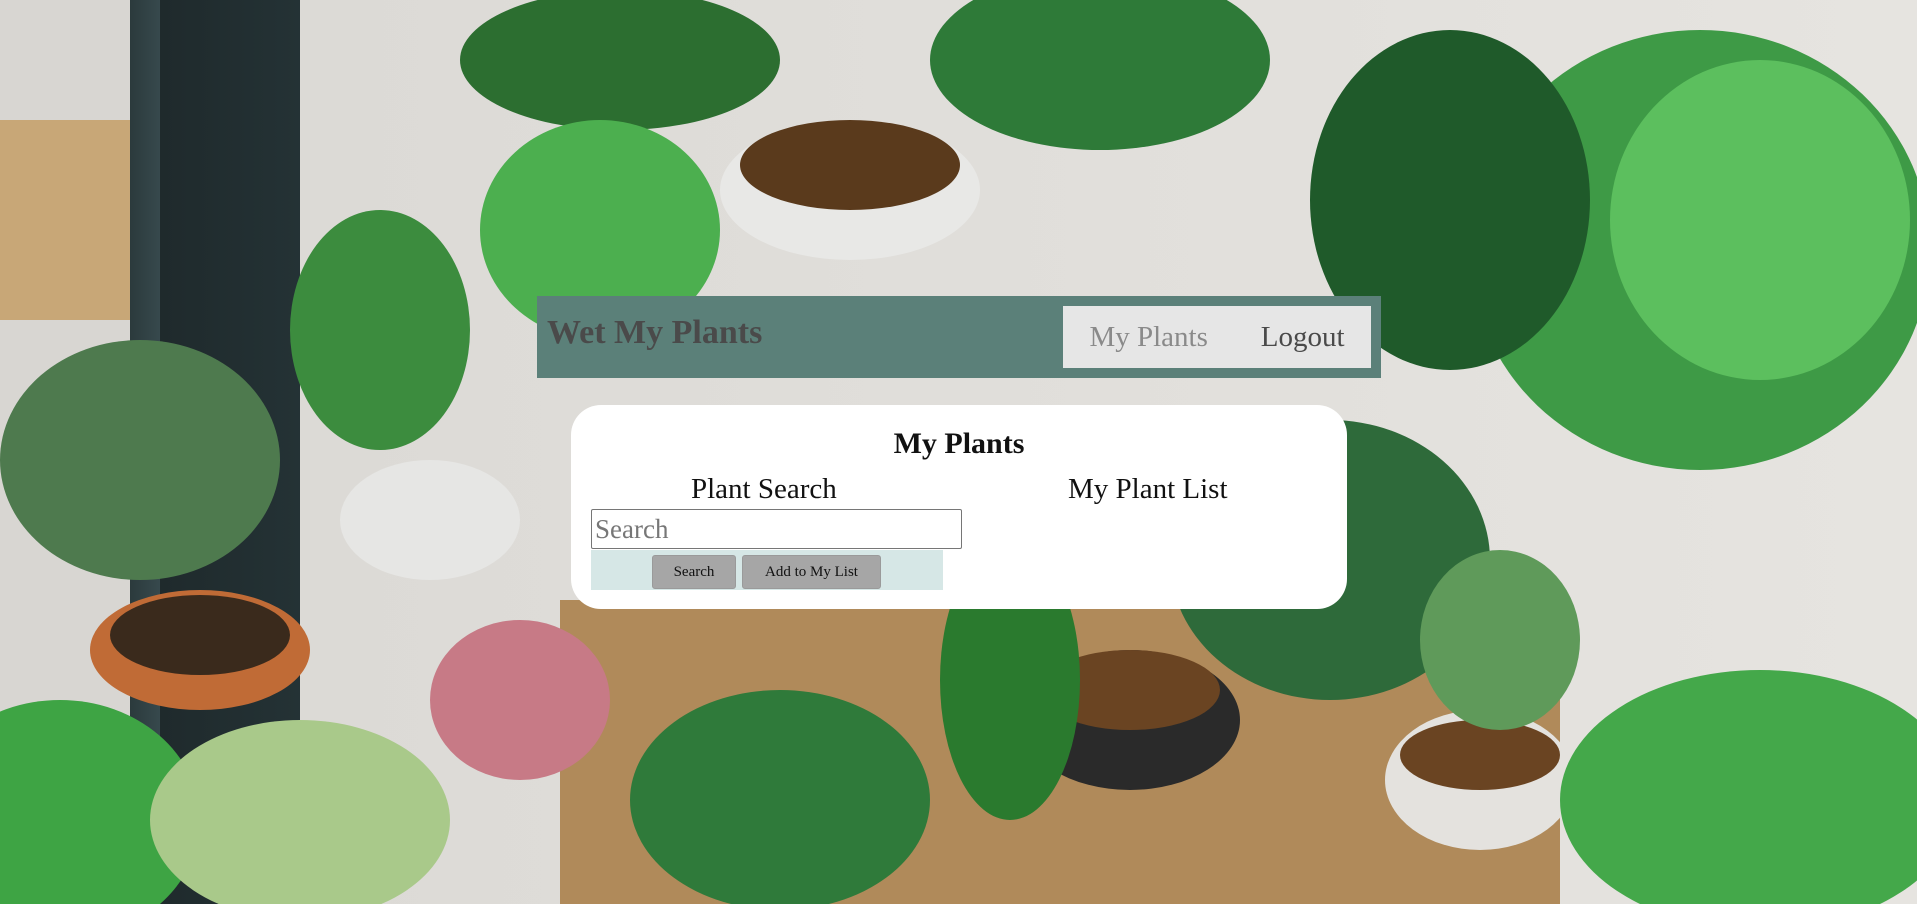 The image size is (1917, 904). What do you see at coordinates (811, 572) in the screenshot?
I see `add-to-my-list-button: Add to My List` at bounding box center [811, 572].